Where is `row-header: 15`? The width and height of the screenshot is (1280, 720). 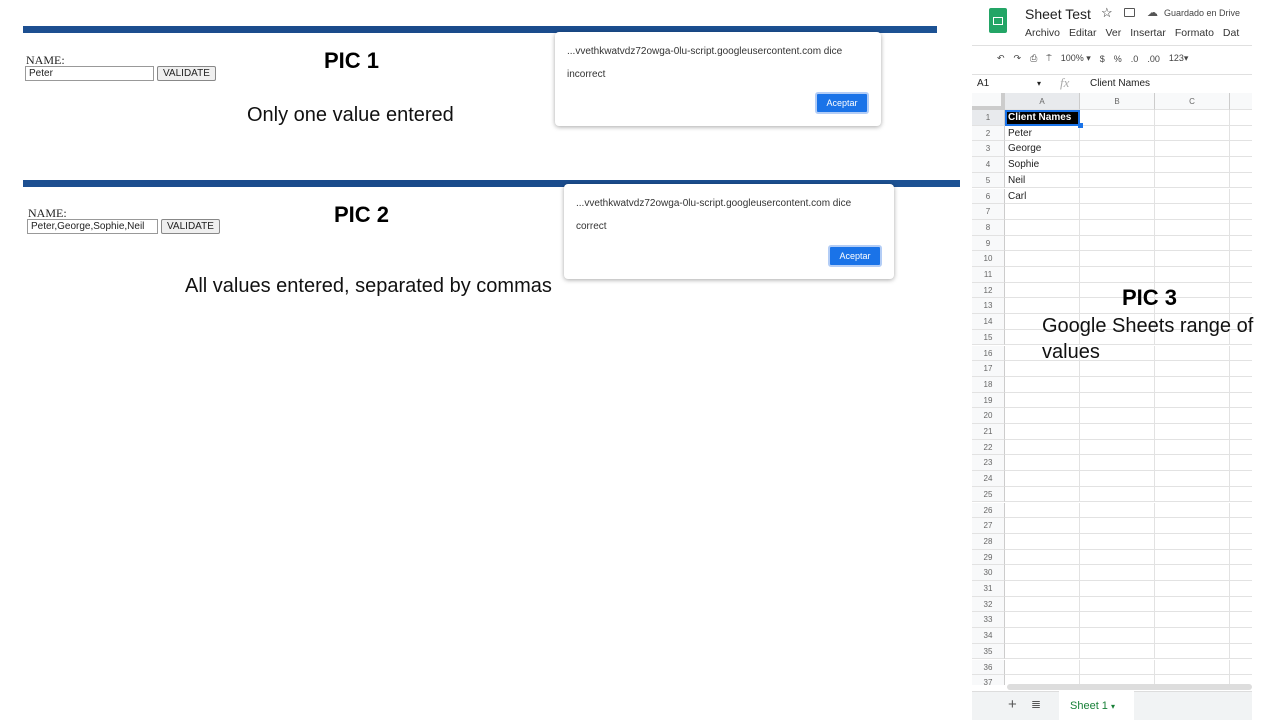
row-header: 15 is located at coordinates (988, 337).